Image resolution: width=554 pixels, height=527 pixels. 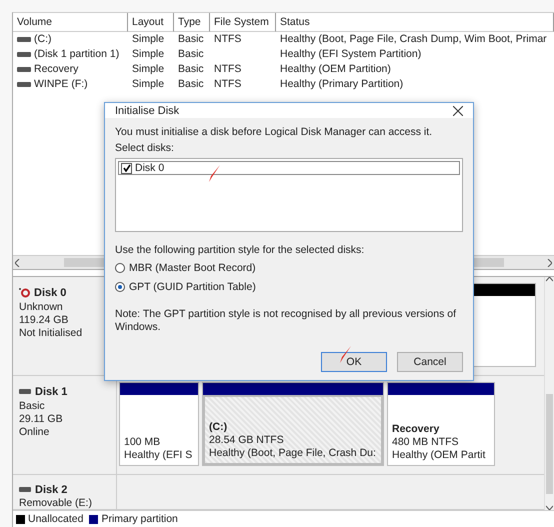 What do you see at coordinates (341, 84) in the screenshot?
I see `table-cell-text: Healthy (Primary Partition)` at bounding box center [341, 84].